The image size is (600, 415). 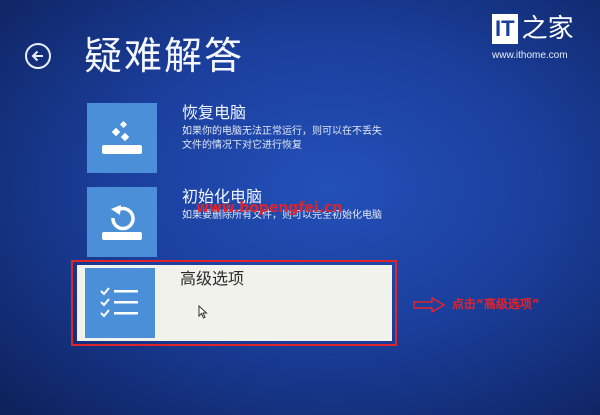 What do you see at coordinates (269, 208) in the screenshot?
I see `watermark: www.hopengfei.cn` at bounding box center [269, 208].